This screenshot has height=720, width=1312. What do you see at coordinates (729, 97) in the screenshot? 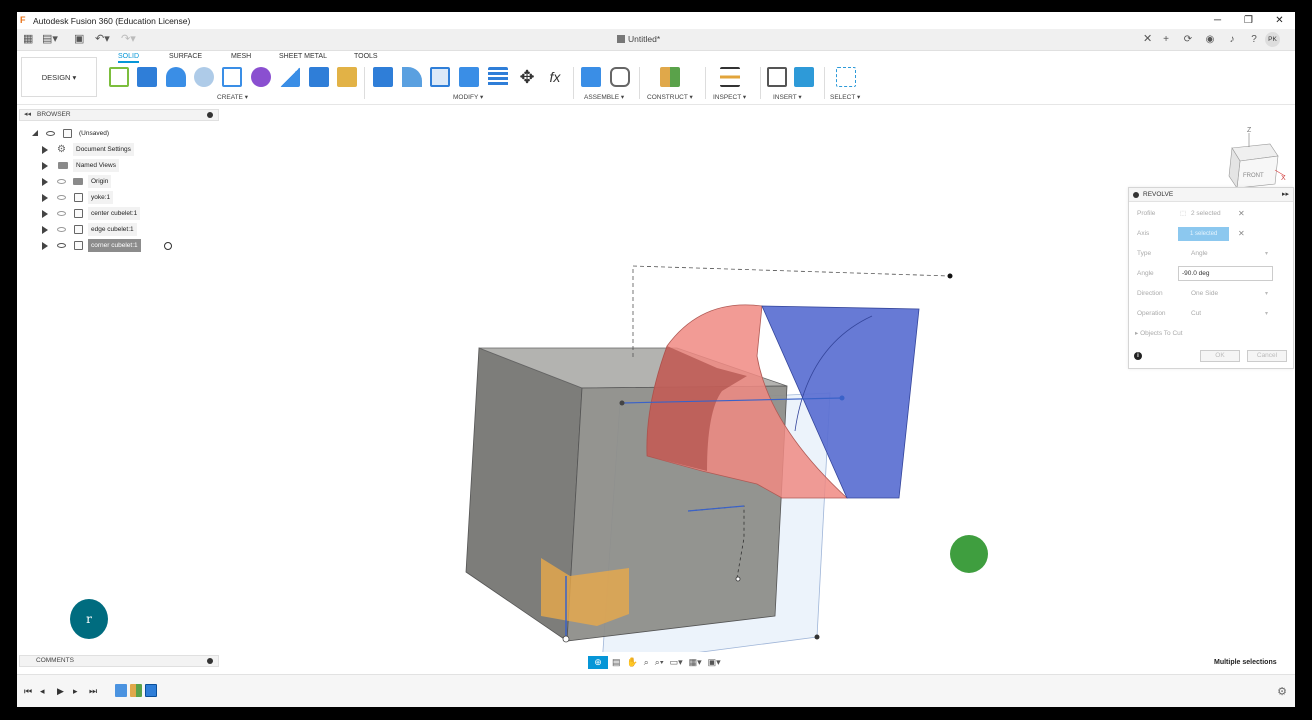
I see `inspect-menu: INSPECT ▾` at bounding box center [729, 97].